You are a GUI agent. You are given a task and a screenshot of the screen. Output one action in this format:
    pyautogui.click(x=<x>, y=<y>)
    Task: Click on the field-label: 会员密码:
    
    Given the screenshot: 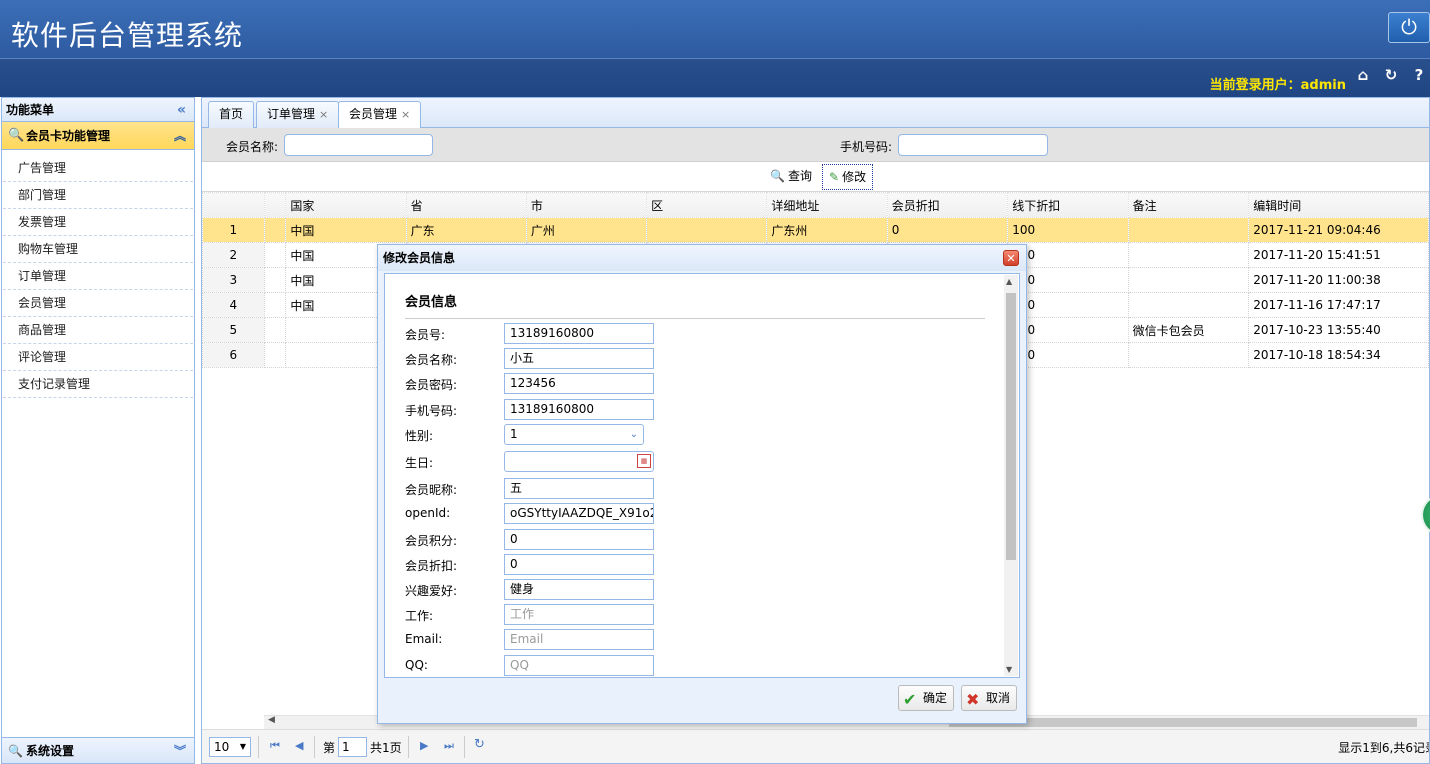 What is the action you would take?
    pyautogui.click(x=431, y=385)
    